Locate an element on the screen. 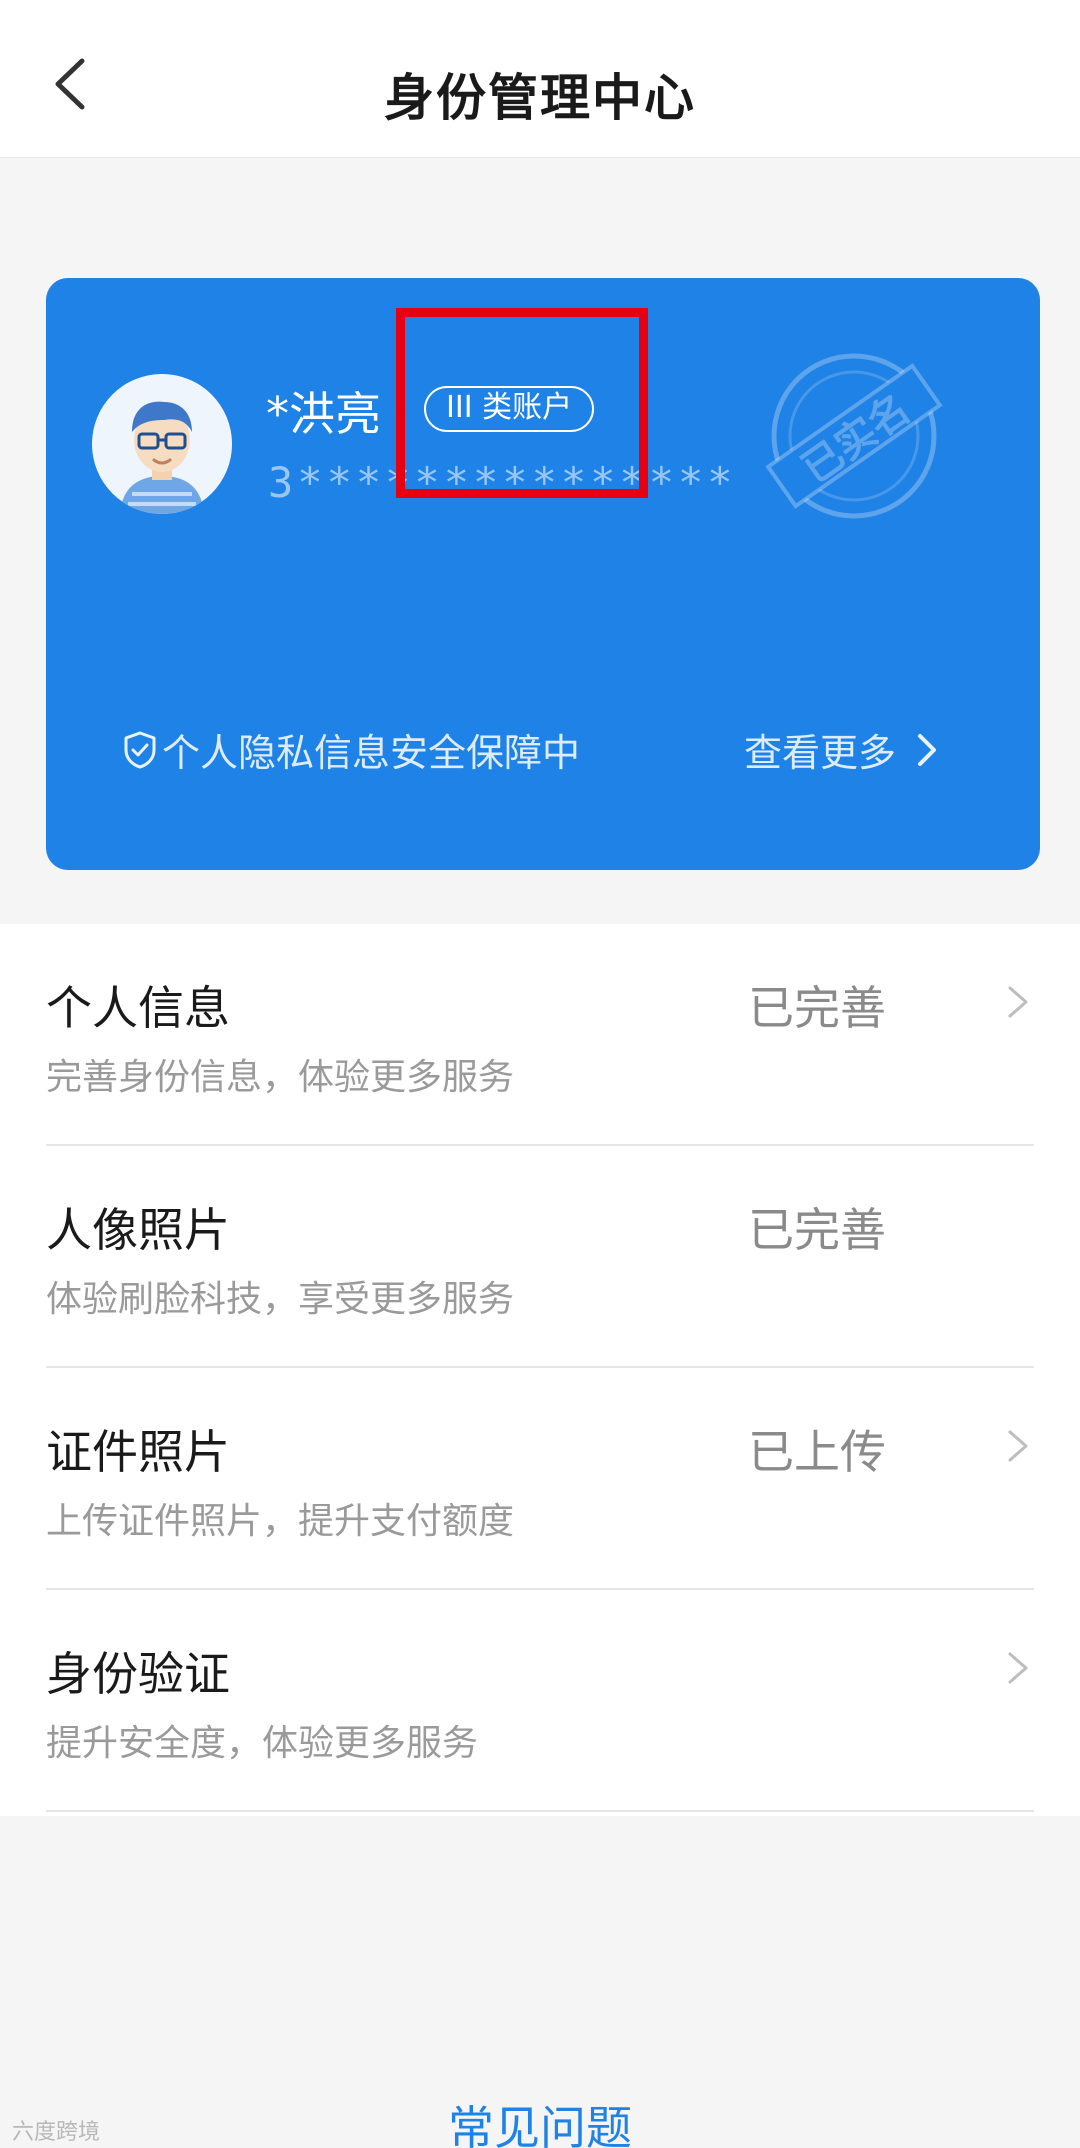  privacy-text: 个人隐私信息安全保障中 is located at coordinates (371, 753).